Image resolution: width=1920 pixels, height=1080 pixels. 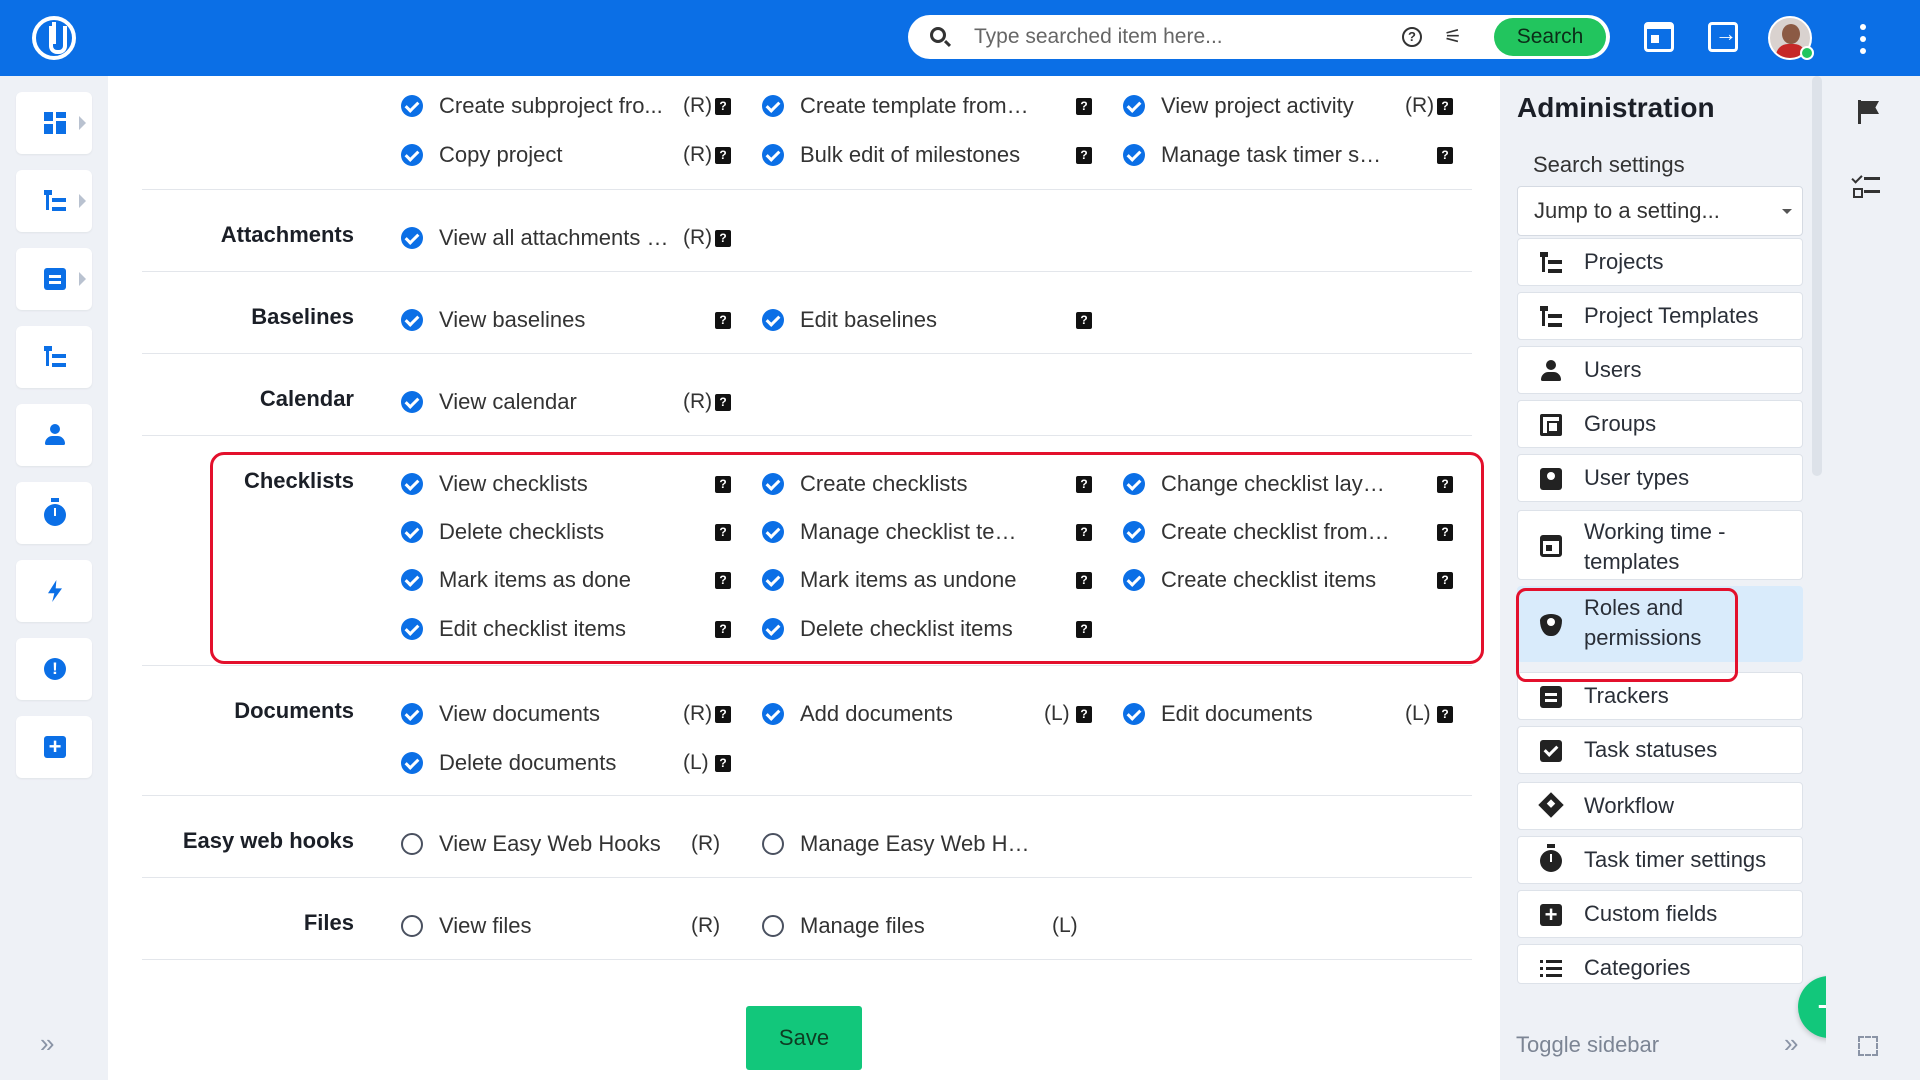 I want to click on permission-label: View baselines, so click(x=512, y=319).